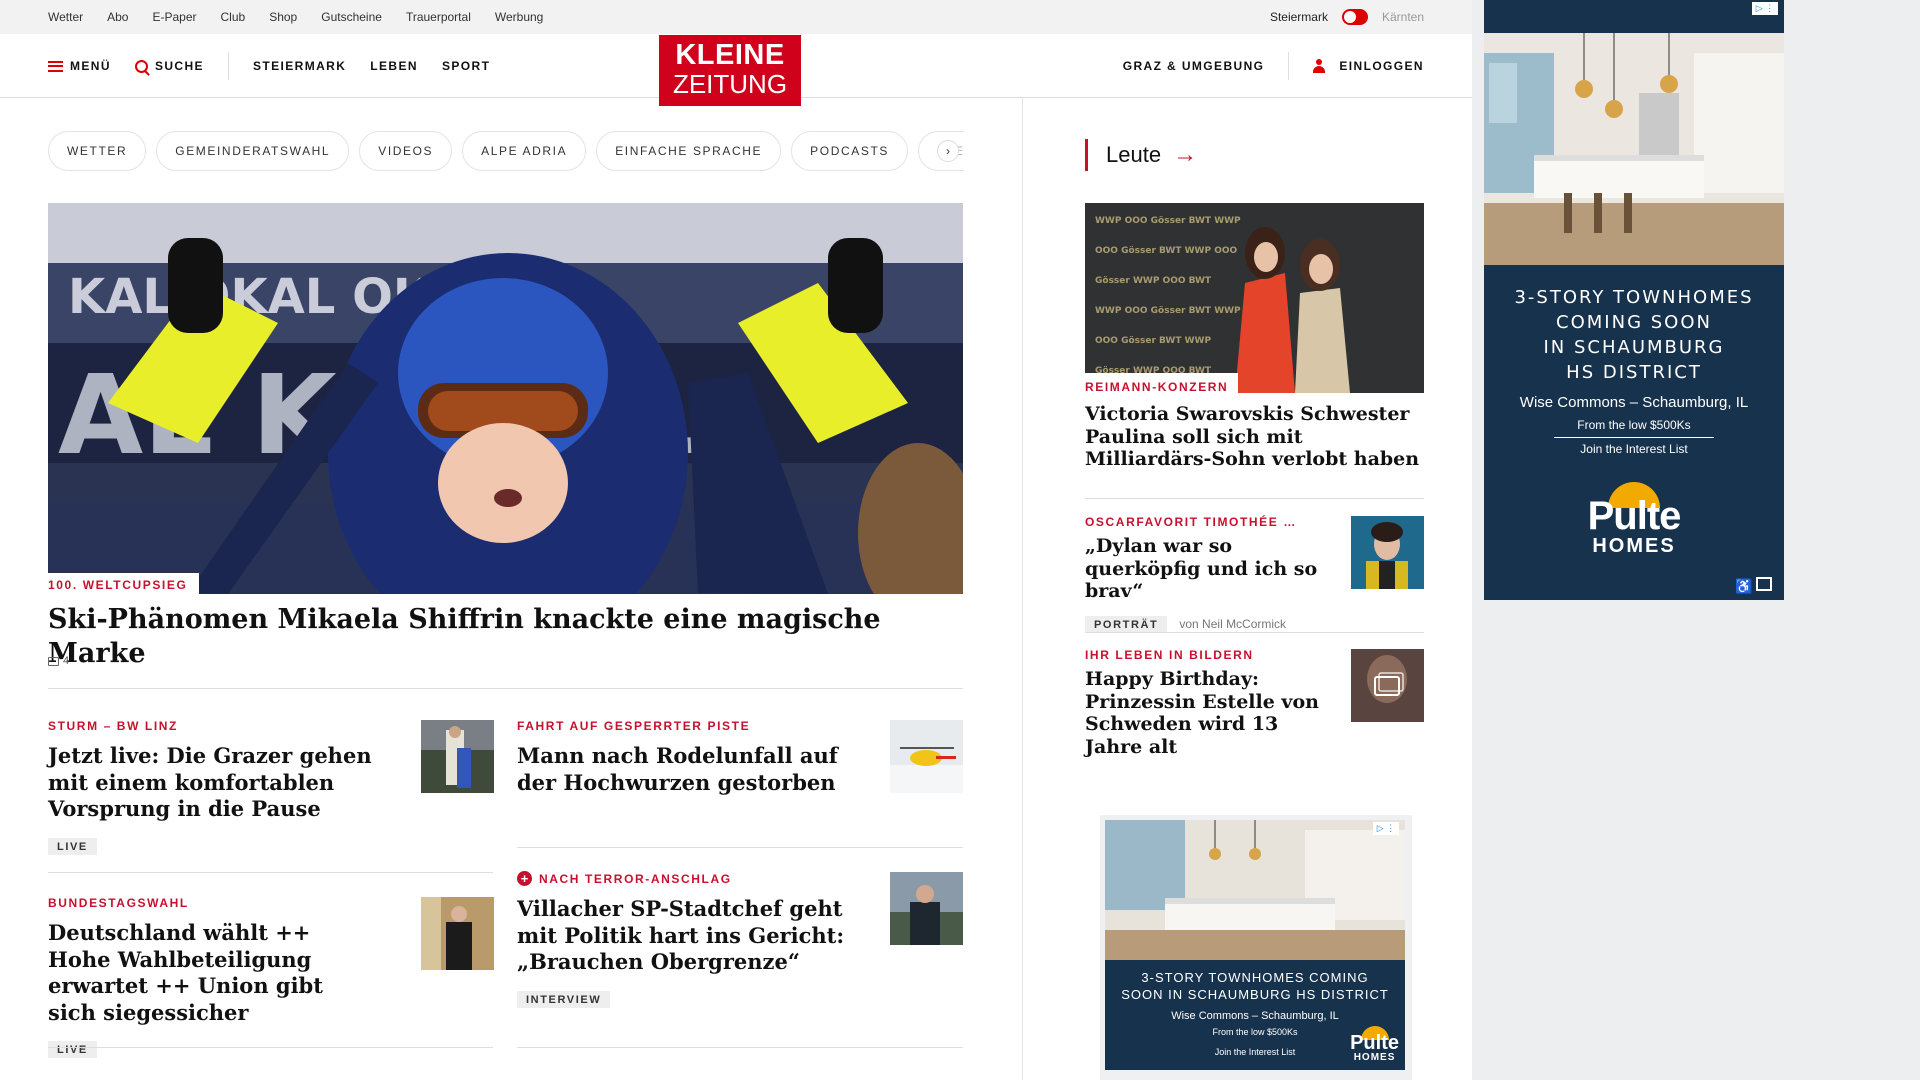 Image resolution: width=1920 pixels, height=1080 pixels. What do you see at coordinates (1634, 149) in the screenshot?
I see `kitchen-photo-large` at bounding box center [1634, 149].